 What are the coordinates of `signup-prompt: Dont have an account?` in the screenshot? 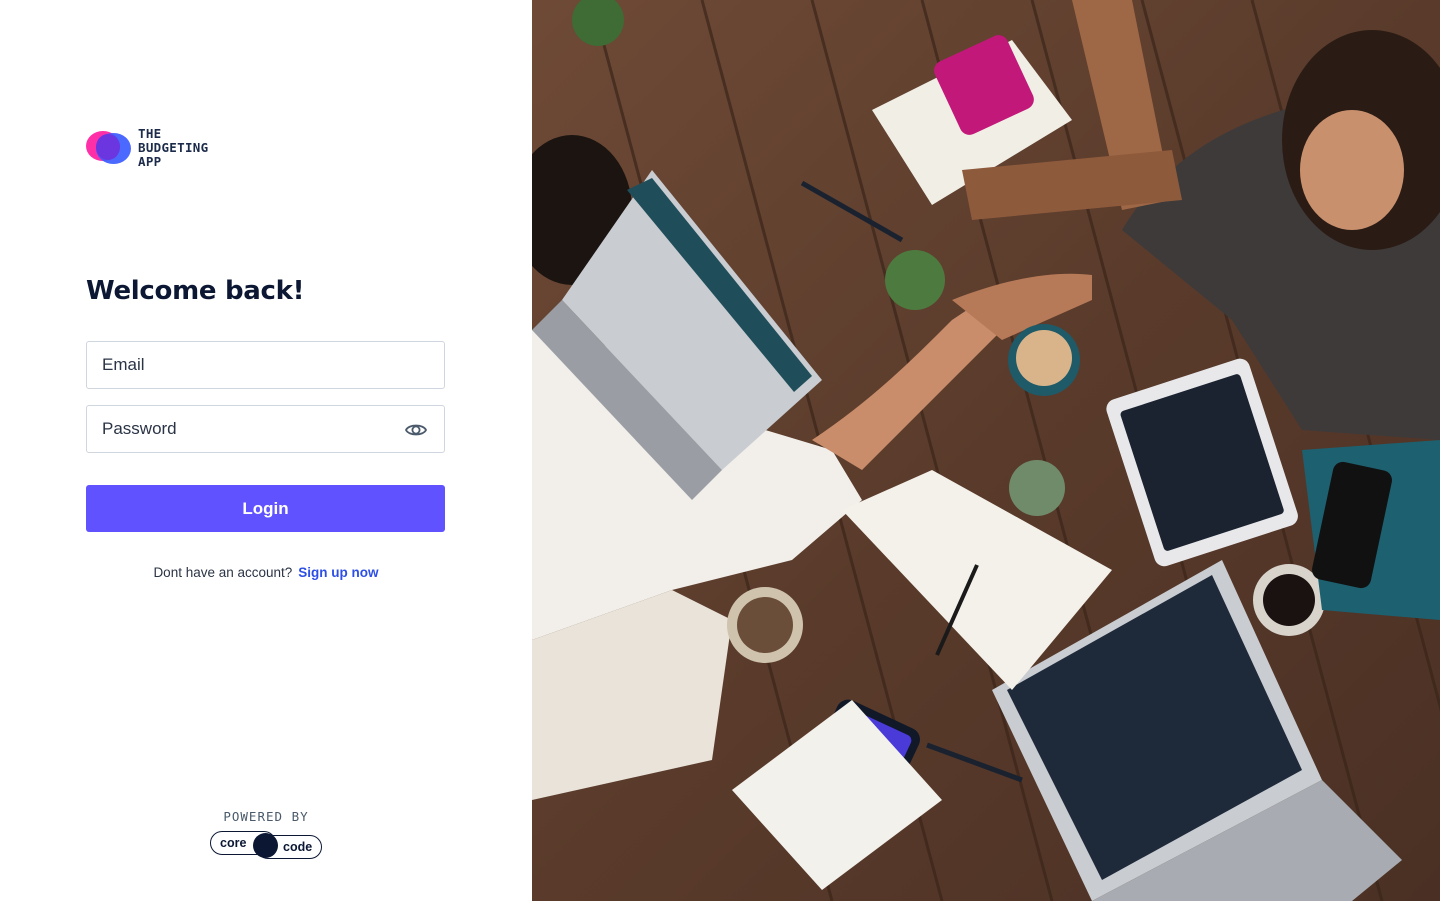 It's located at (223, 572).